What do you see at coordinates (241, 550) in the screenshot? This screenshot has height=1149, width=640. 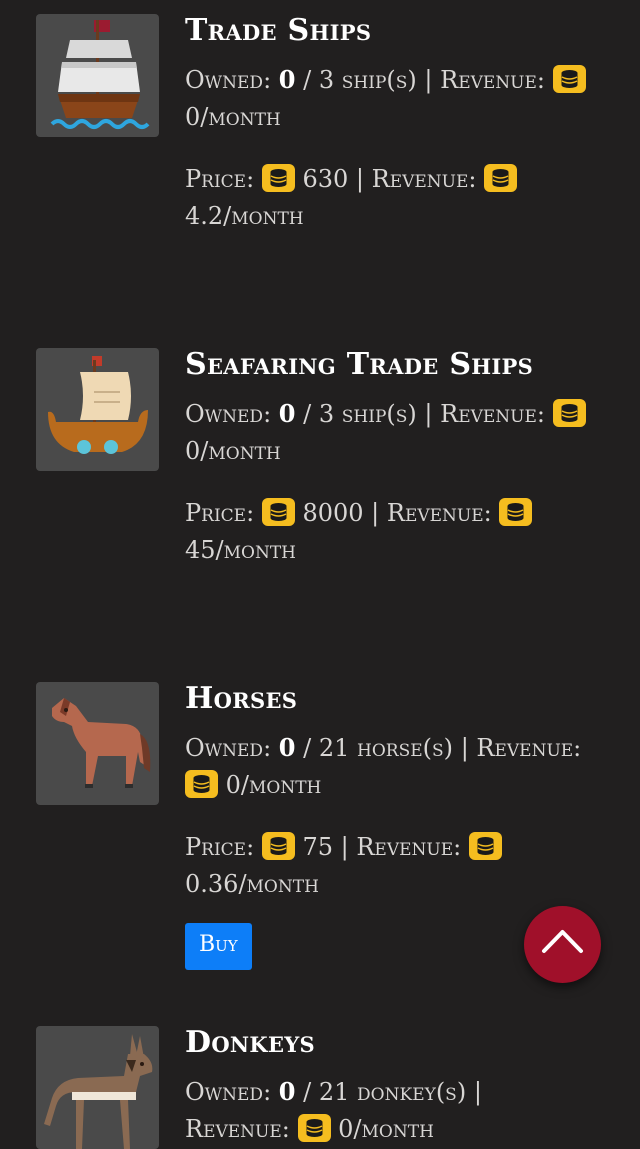 I see `revenue-each: 45/month` at bounding box center [241, 550].